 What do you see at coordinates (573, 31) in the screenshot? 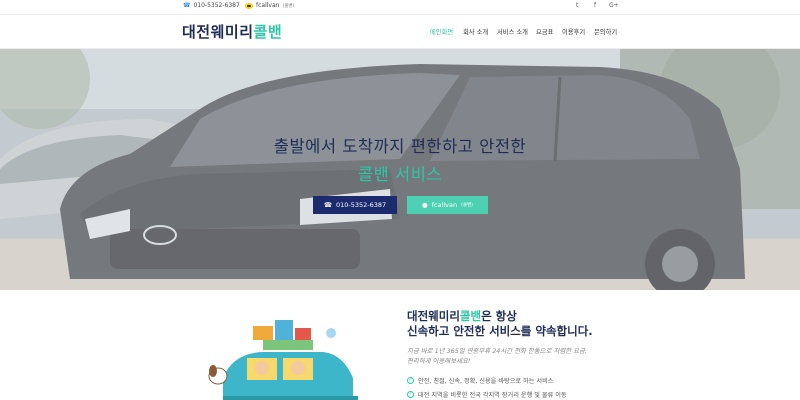
I see `nav-item-reviews: 이용후기` at bounding box center [573, 31].